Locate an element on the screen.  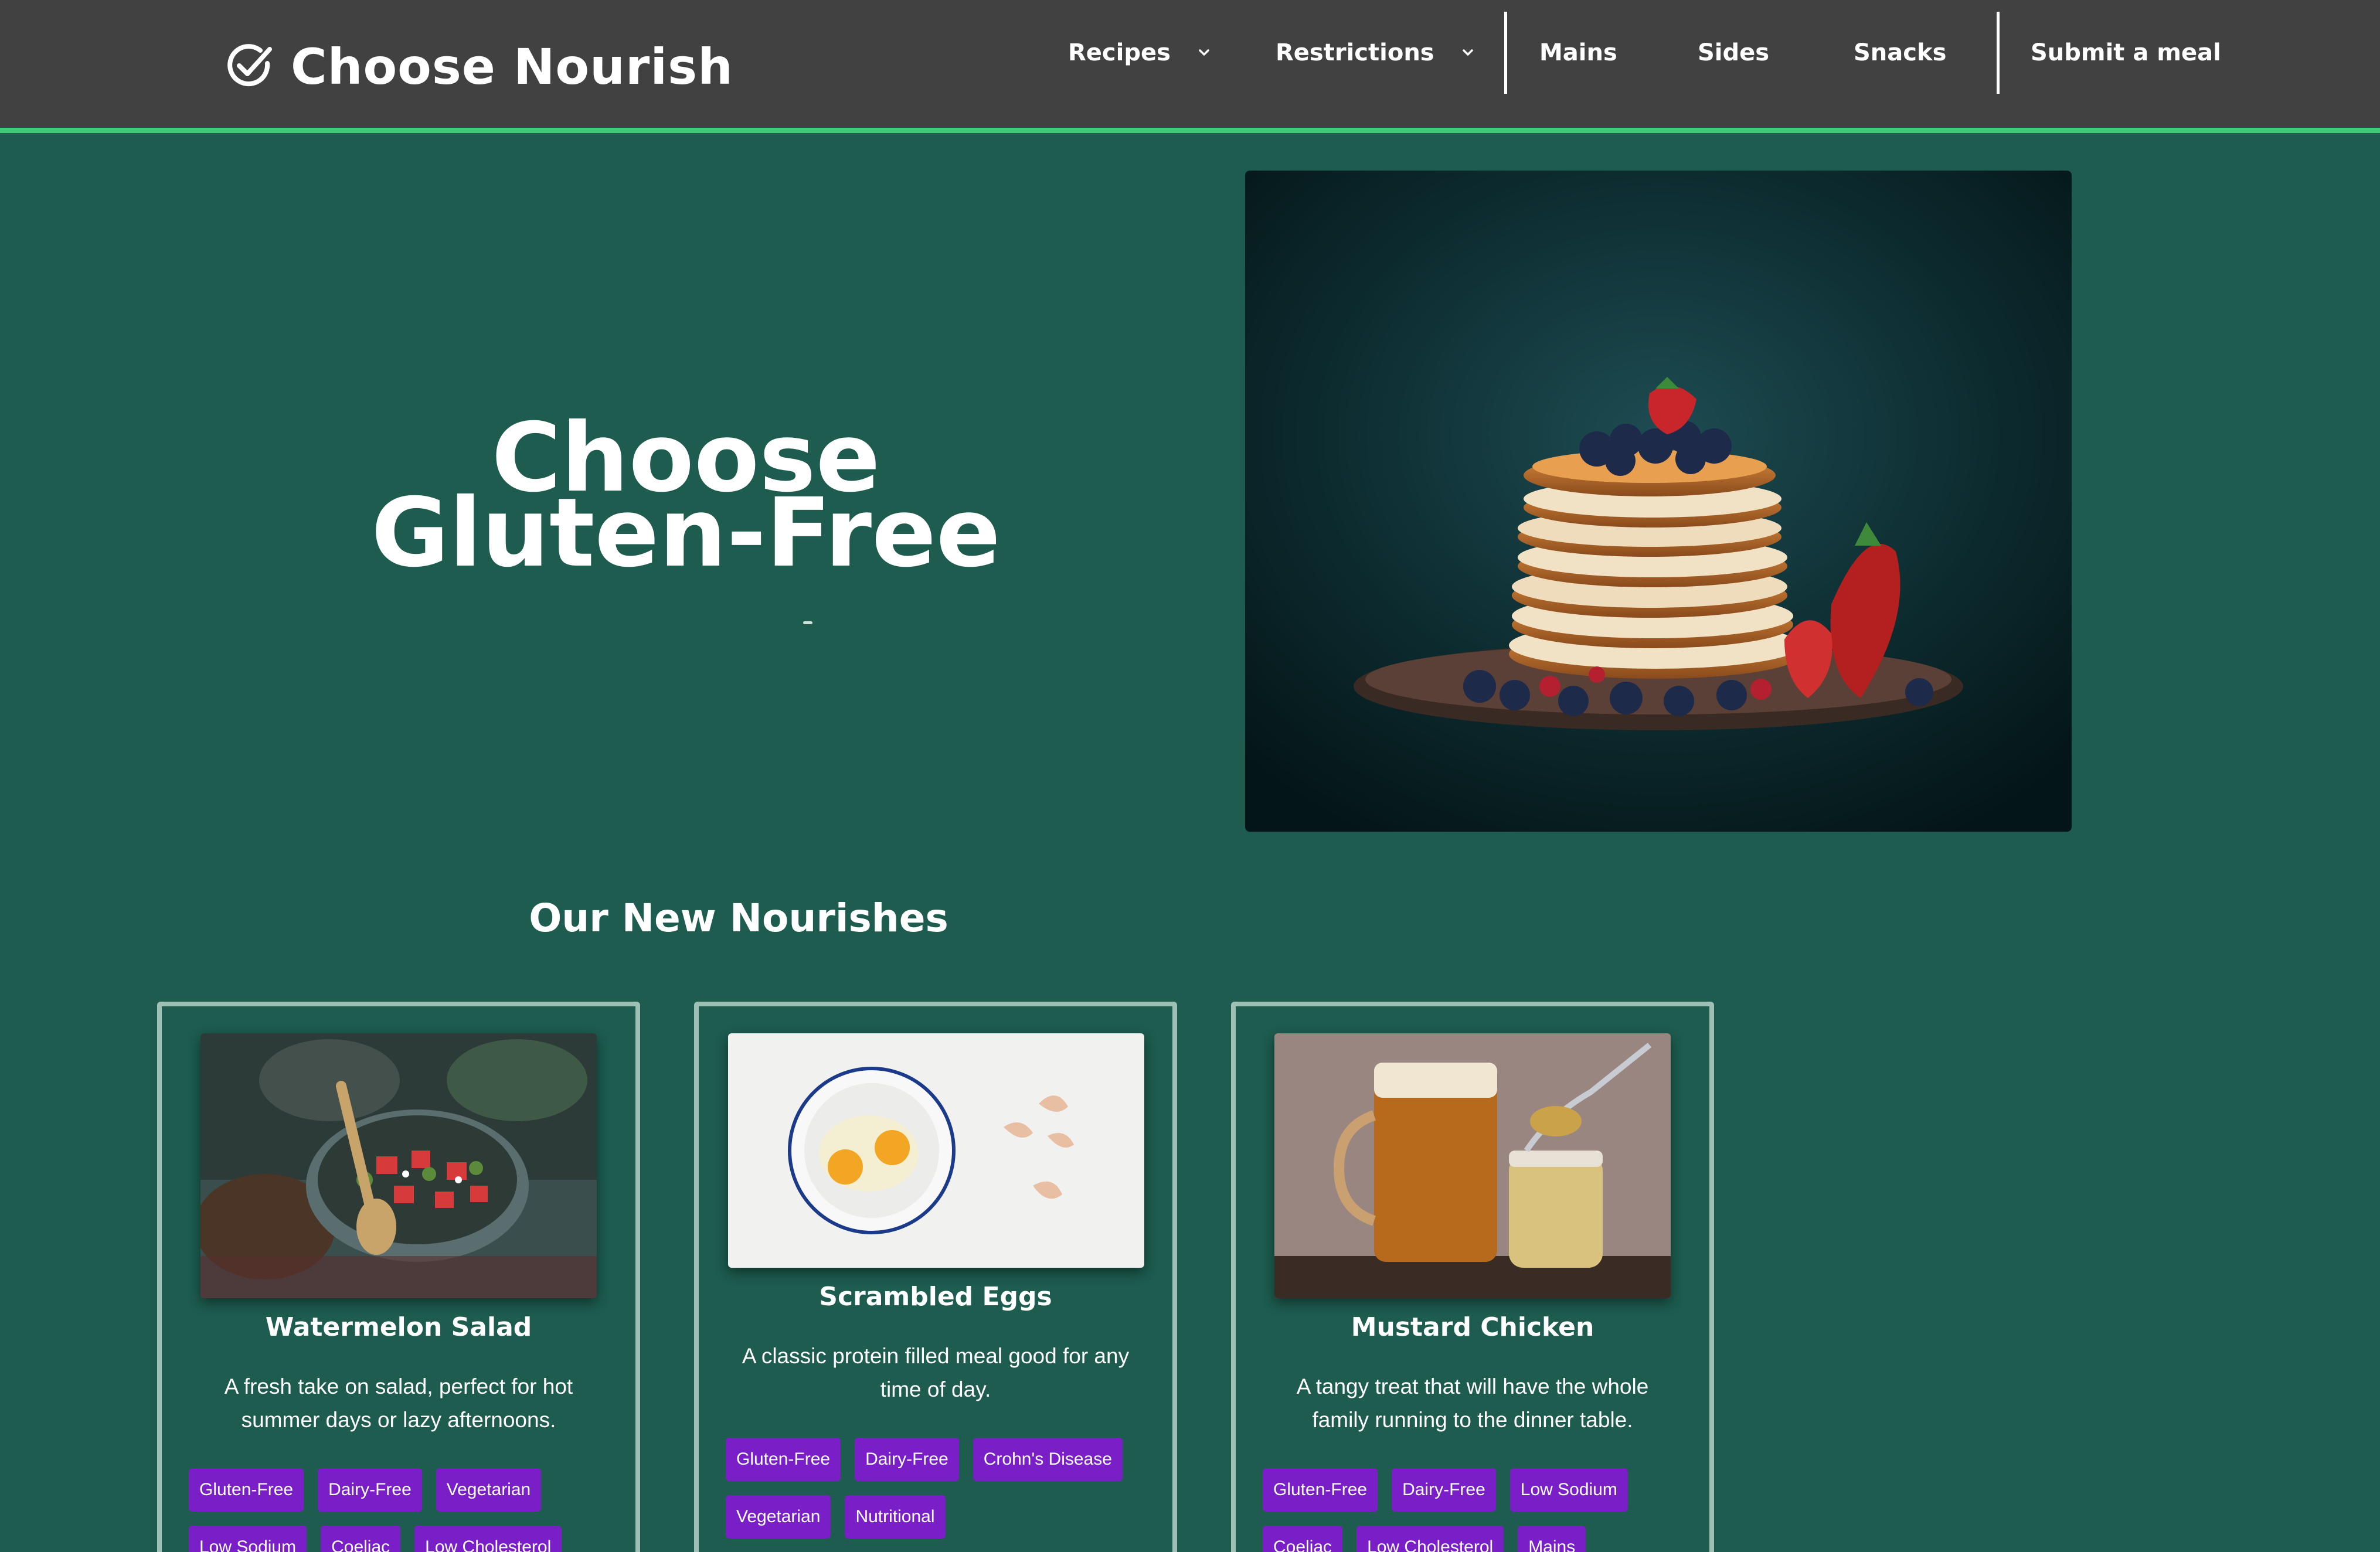
nav-snacks-link: Snacks is located at coordinates (1900, 52).